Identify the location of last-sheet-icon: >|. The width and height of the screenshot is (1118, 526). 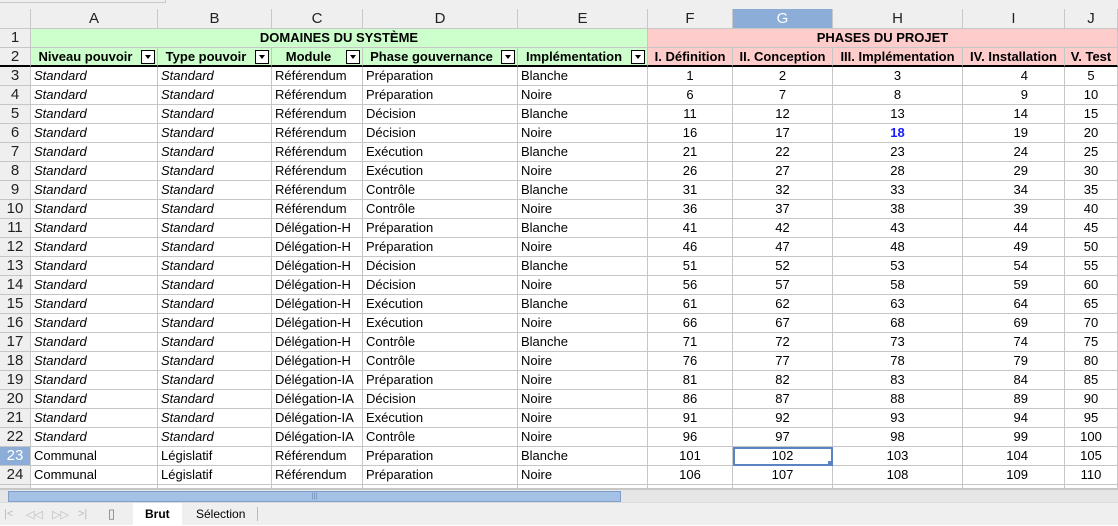
(82, 514).